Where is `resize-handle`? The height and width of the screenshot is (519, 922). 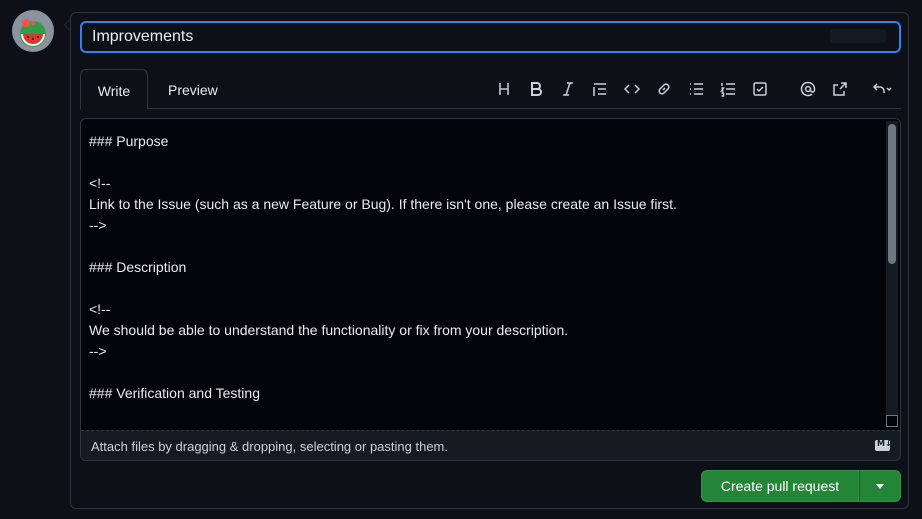
resize-handle is located at coordinates (892, 421).